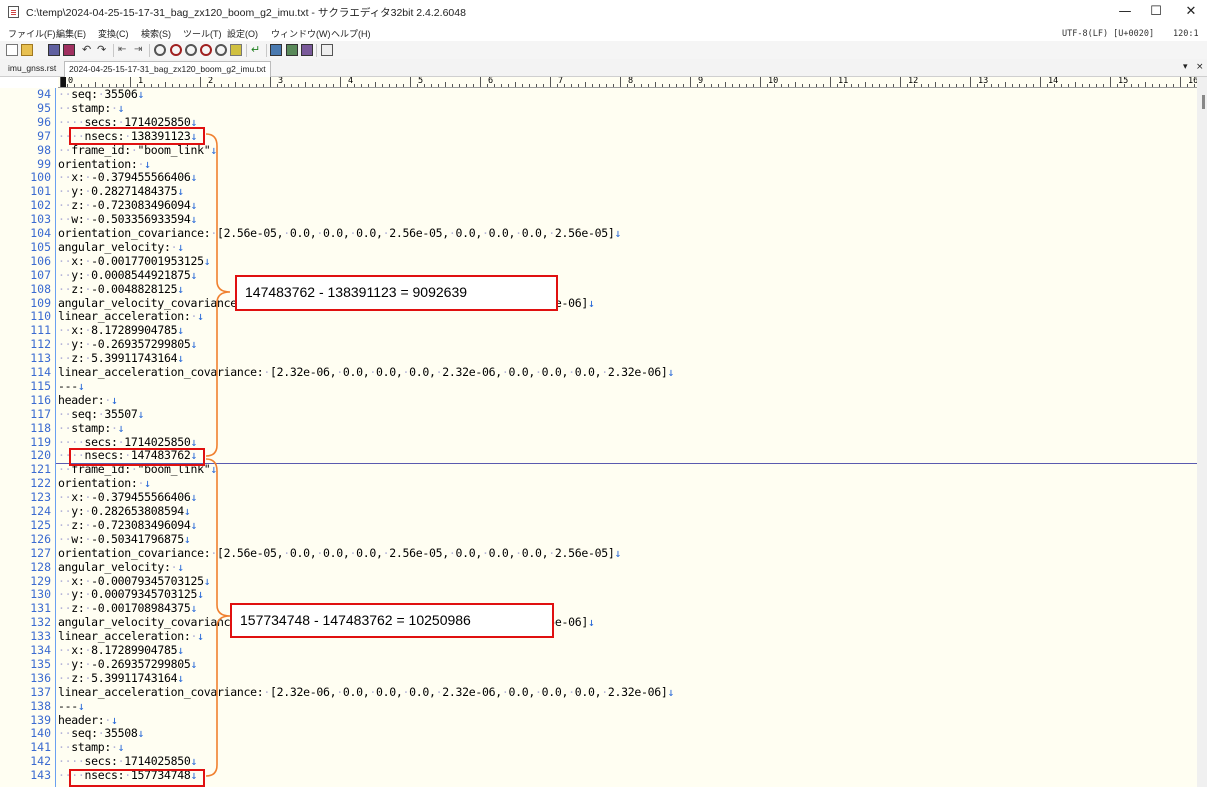  Describe the element at coordinates (1189, 12) in the screenshot. I see `close-button: ✕` at that location.